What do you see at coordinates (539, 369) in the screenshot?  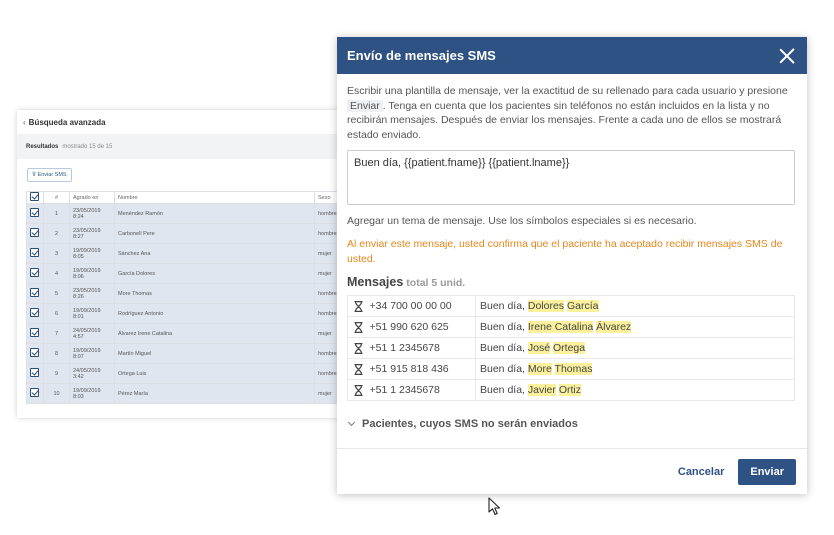 I see `message-first-name: More` at bounding box center [539, 369].